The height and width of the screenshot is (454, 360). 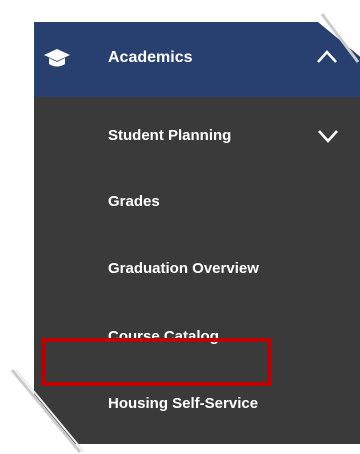 I want to click on menu-item-label: Student Planning, so click(x=170, y=135).